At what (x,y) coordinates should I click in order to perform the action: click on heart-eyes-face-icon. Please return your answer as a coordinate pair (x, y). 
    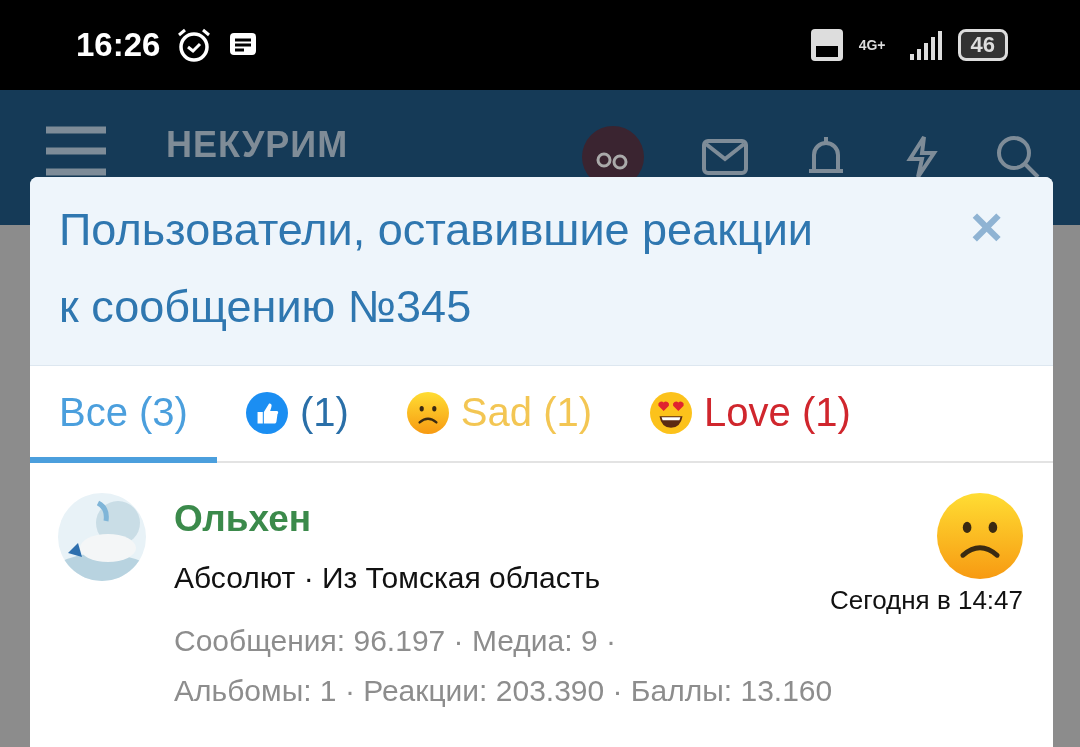
    Looking at the image, I should click on (671, 412).